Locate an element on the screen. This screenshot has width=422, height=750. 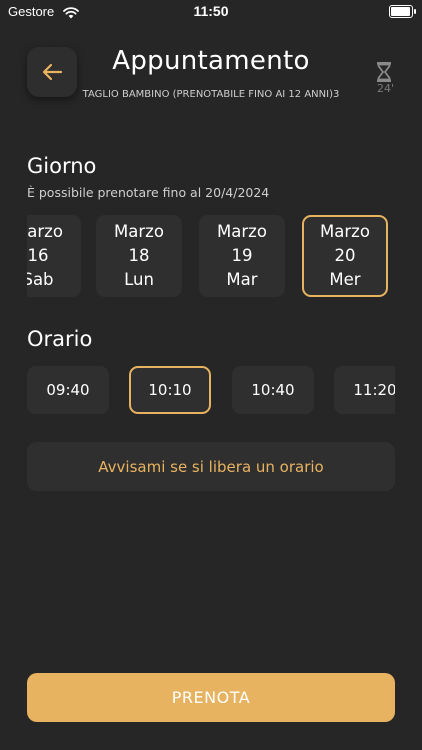
day-number: 16 is located at coordinates (38, 255).